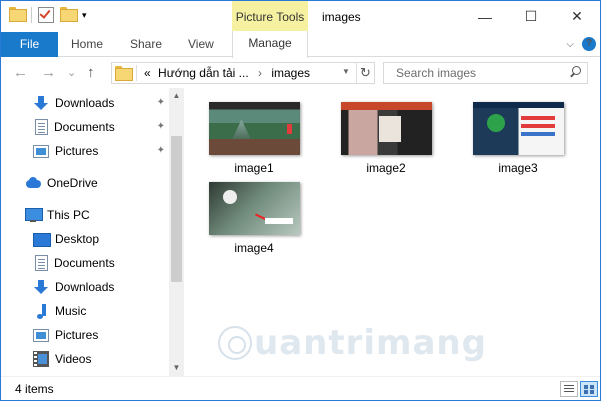 Image resolution: width=601 pixels, height=401 pixels. Describe the element at coordinates (69, 15) in the screenshot. I see `new-folder-icon` at that location.